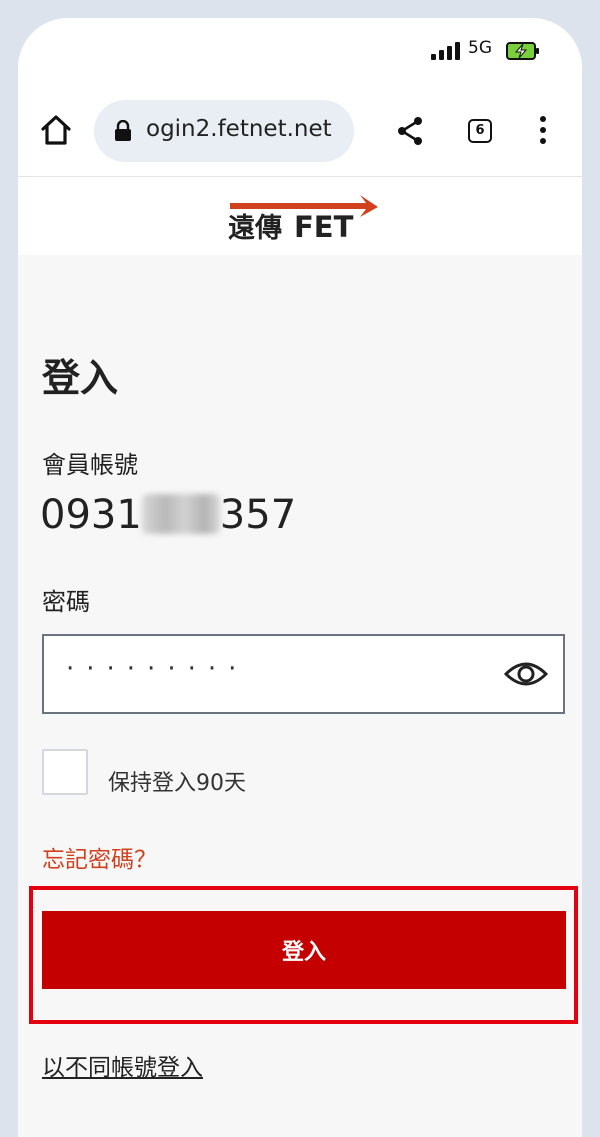 The height and width of the screenshot is (1137, 600). I want to click on battery-charging-icon, so click(522, 51).